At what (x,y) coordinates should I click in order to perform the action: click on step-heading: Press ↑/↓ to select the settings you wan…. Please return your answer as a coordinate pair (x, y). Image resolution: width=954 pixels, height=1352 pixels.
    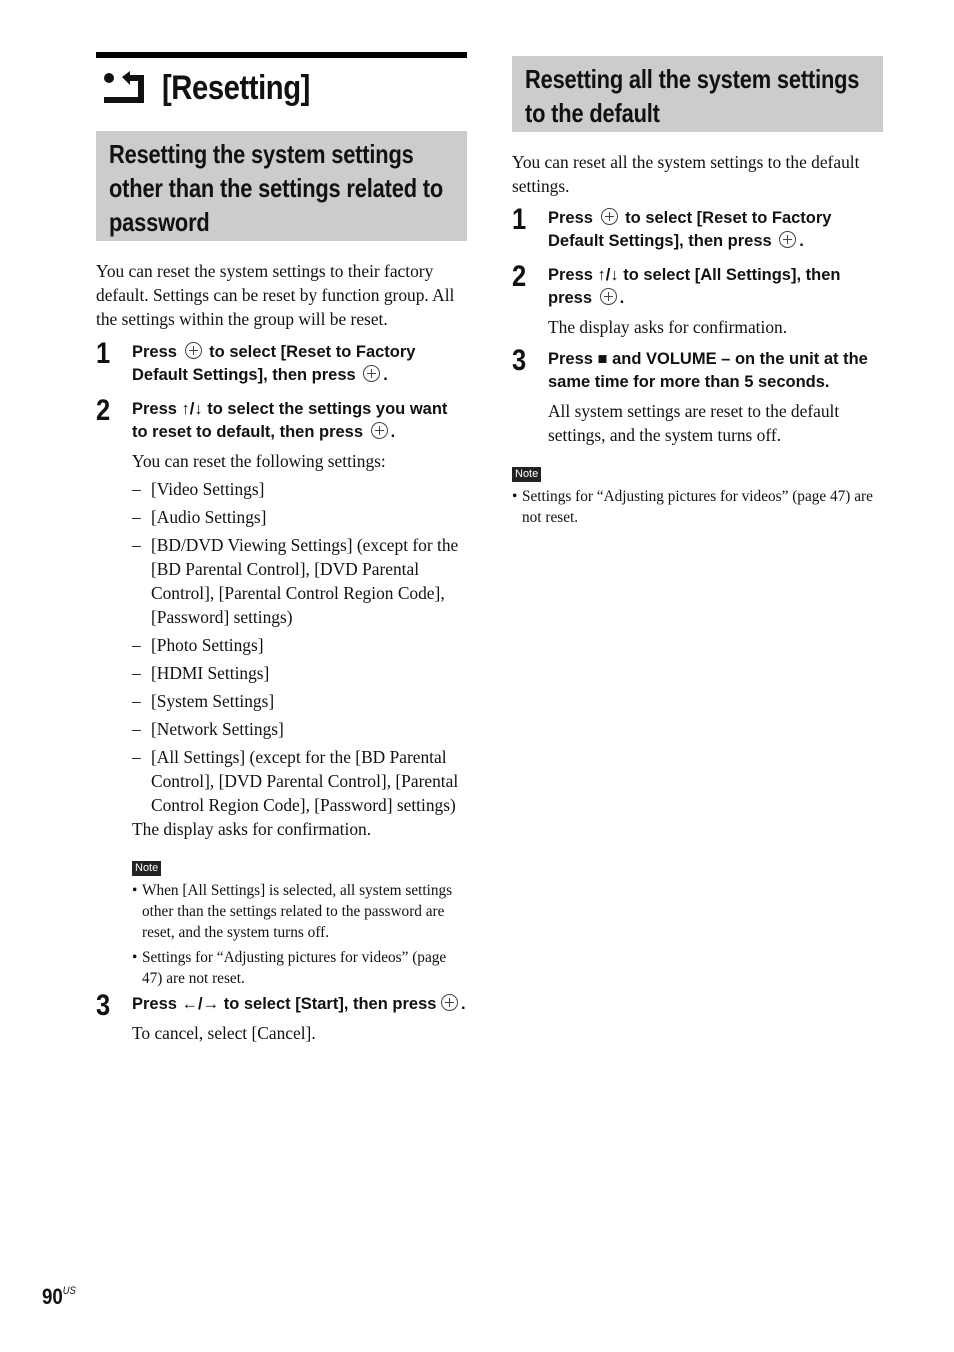
    Looking at the image, I should click on (299, 421).